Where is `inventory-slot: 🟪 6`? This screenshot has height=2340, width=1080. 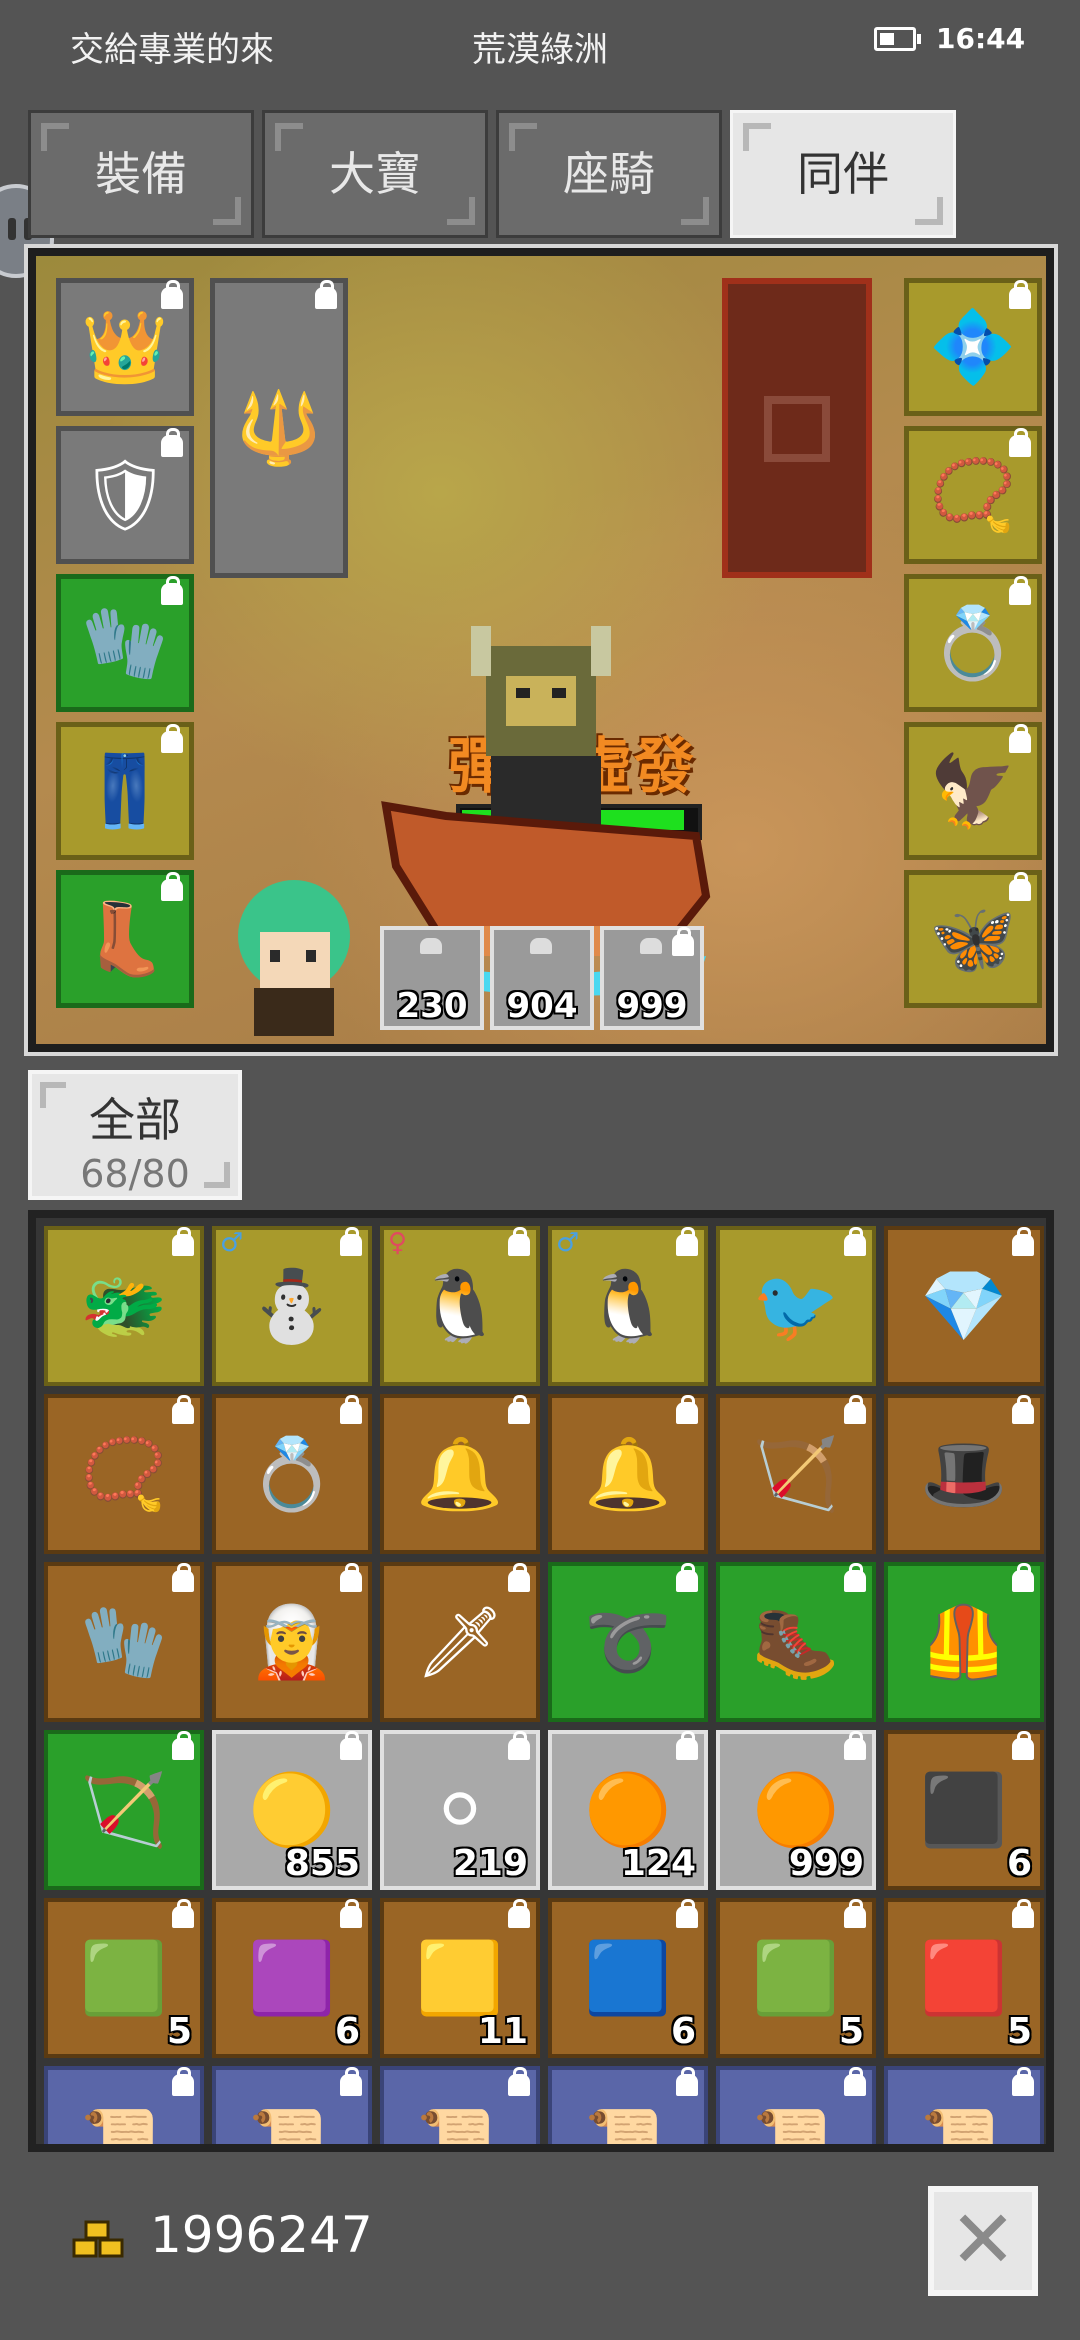
inventory-slot: 🟪 6 is located at coordinates (292, 1978).